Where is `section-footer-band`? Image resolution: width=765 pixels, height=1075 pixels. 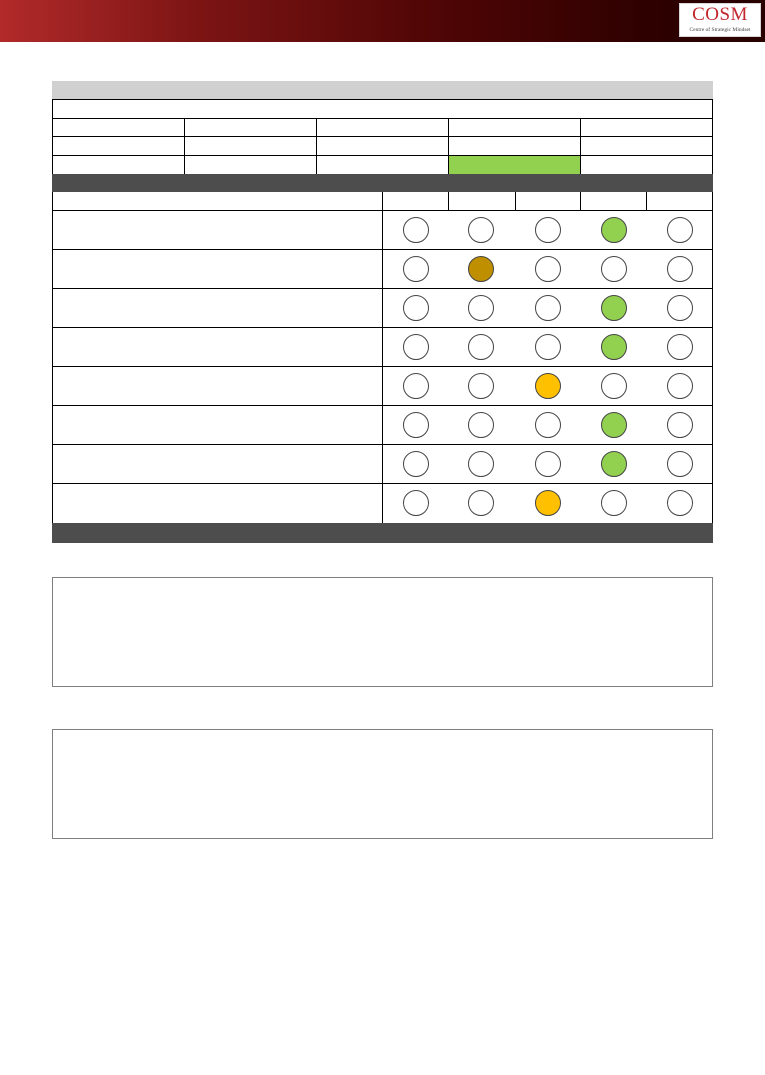 section-footer-band is located at coordinates (382, 533).